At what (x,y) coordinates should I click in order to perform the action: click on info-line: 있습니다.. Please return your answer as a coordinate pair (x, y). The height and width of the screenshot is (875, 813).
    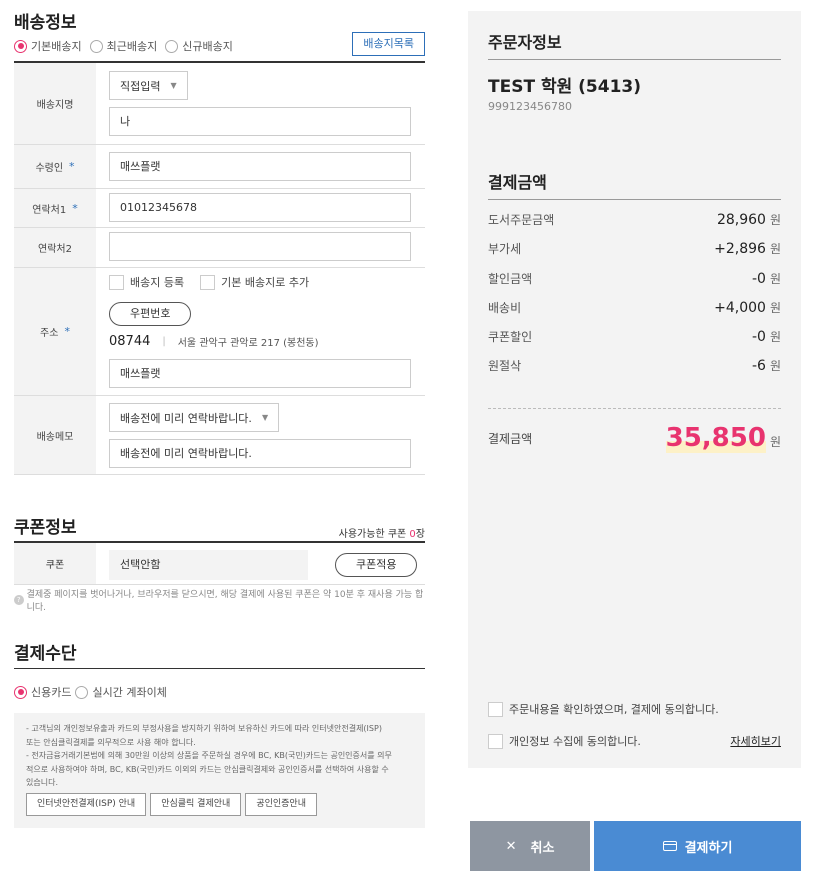
    Looking at the image, I should click on (42, 782).